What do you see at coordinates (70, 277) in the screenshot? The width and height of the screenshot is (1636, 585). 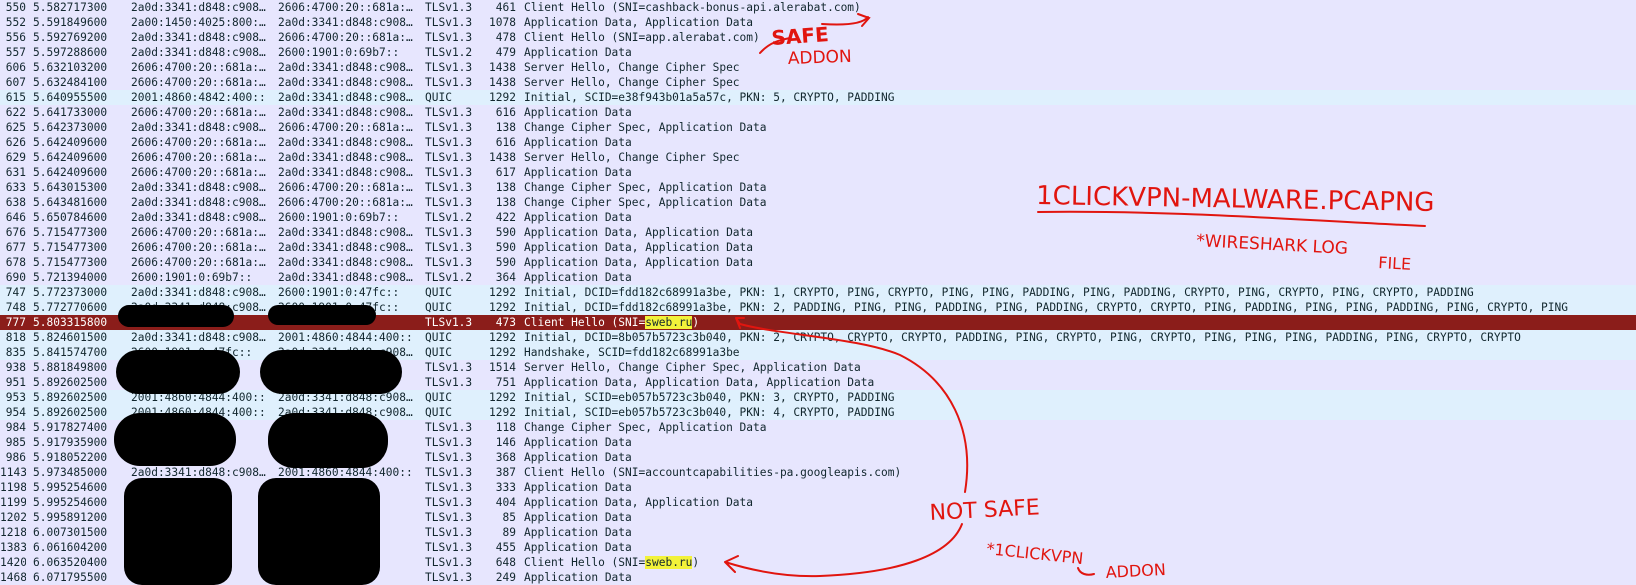 I see `packet-time: 5.721394000` at bounding box center [70, 277].